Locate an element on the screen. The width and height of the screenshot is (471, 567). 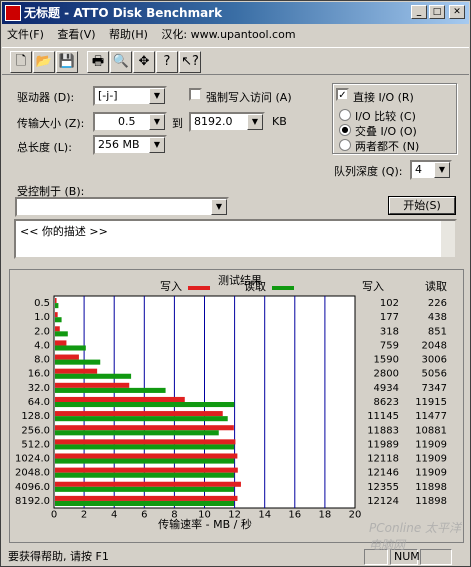
read-value: 851 is located at coordinates (437, 331).